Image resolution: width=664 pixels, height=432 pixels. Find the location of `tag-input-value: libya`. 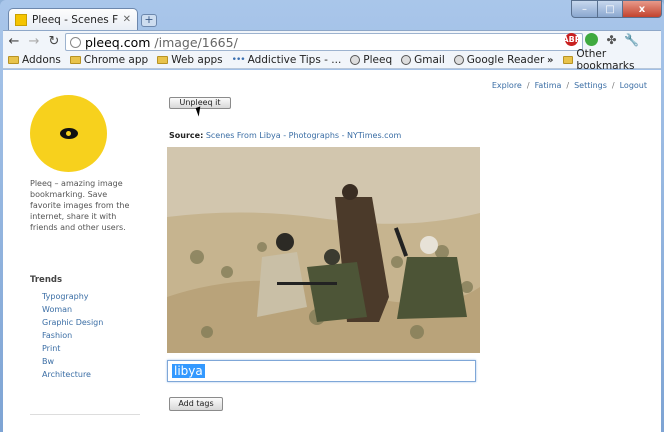

tag-input-value: libya is located at coordinates (188, 371).